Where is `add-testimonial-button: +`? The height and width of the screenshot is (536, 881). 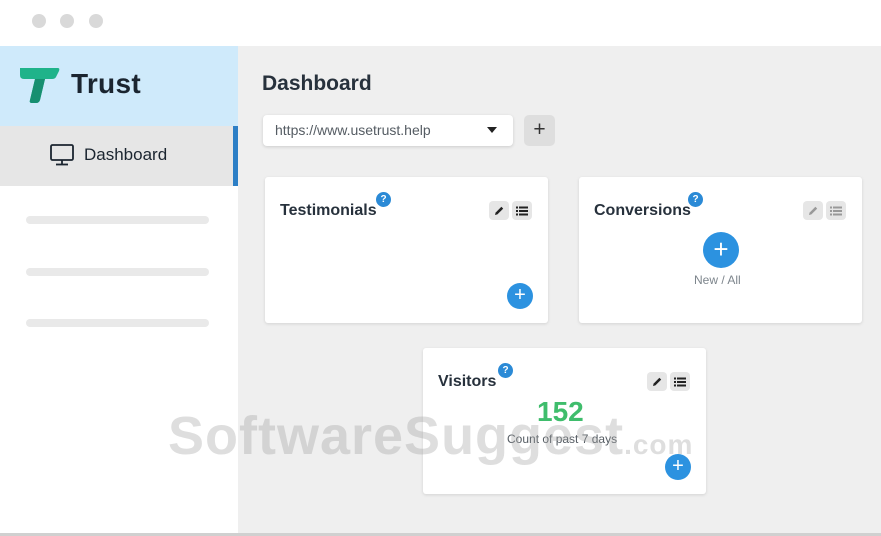 add-testimonial-button: + is located at coordinates (520, 296).